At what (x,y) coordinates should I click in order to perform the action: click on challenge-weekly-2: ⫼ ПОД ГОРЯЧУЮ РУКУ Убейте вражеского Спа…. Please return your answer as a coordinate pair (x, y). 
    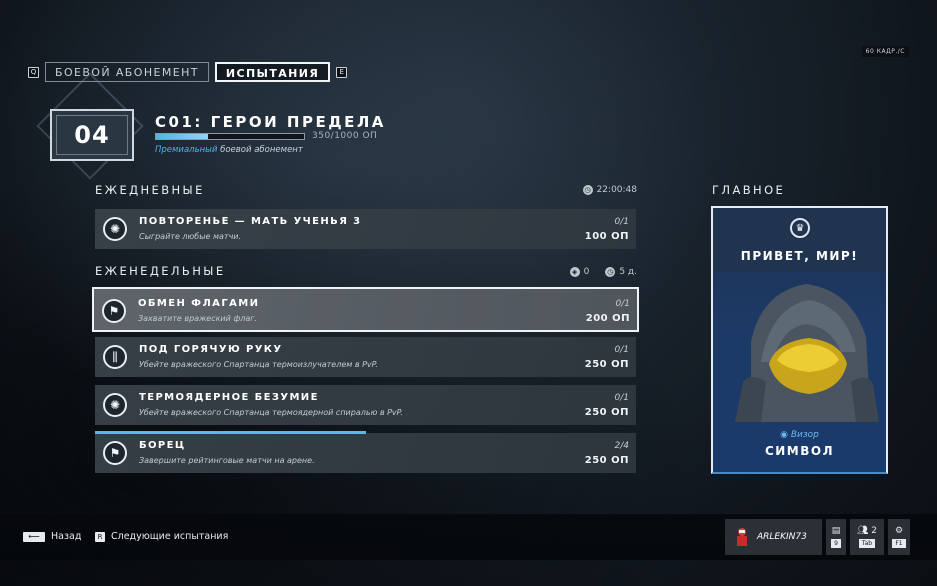
    Looking at the image, I should click on (365, 357).